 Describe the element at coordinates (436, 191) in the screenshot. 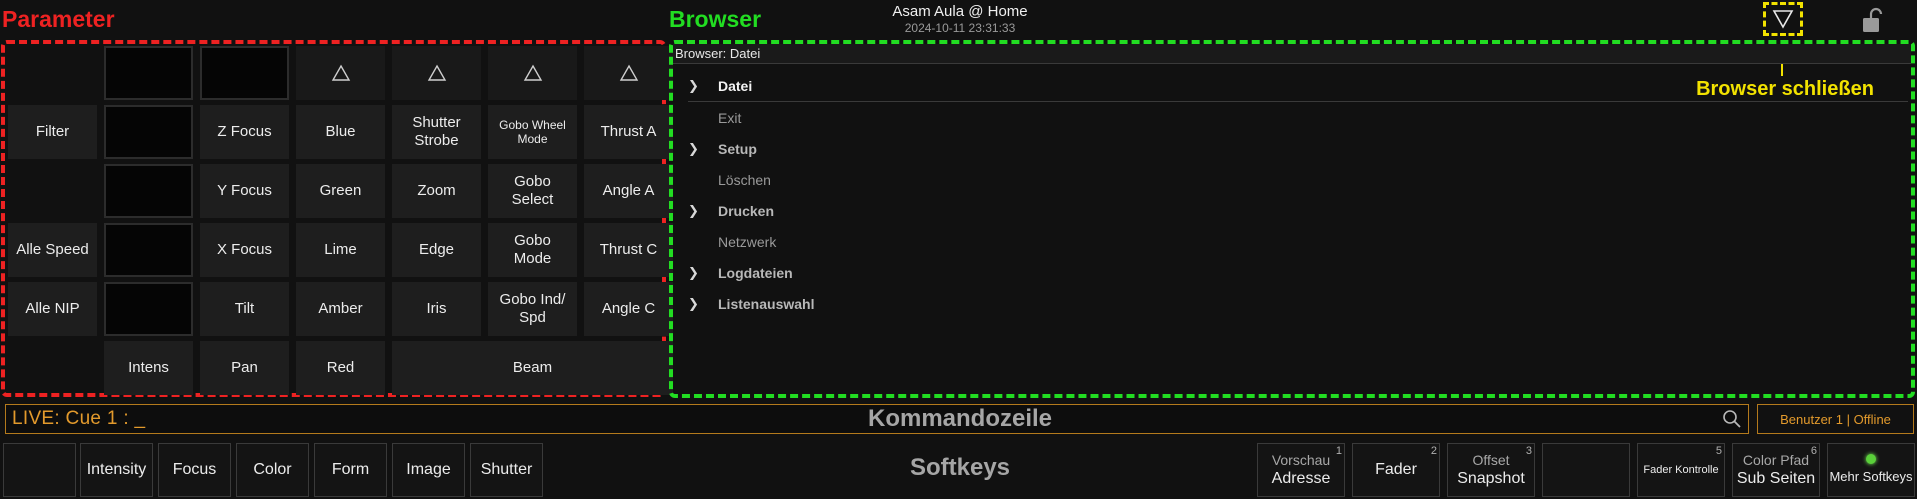

I see `param-button-zoom: Zoom` at that location.